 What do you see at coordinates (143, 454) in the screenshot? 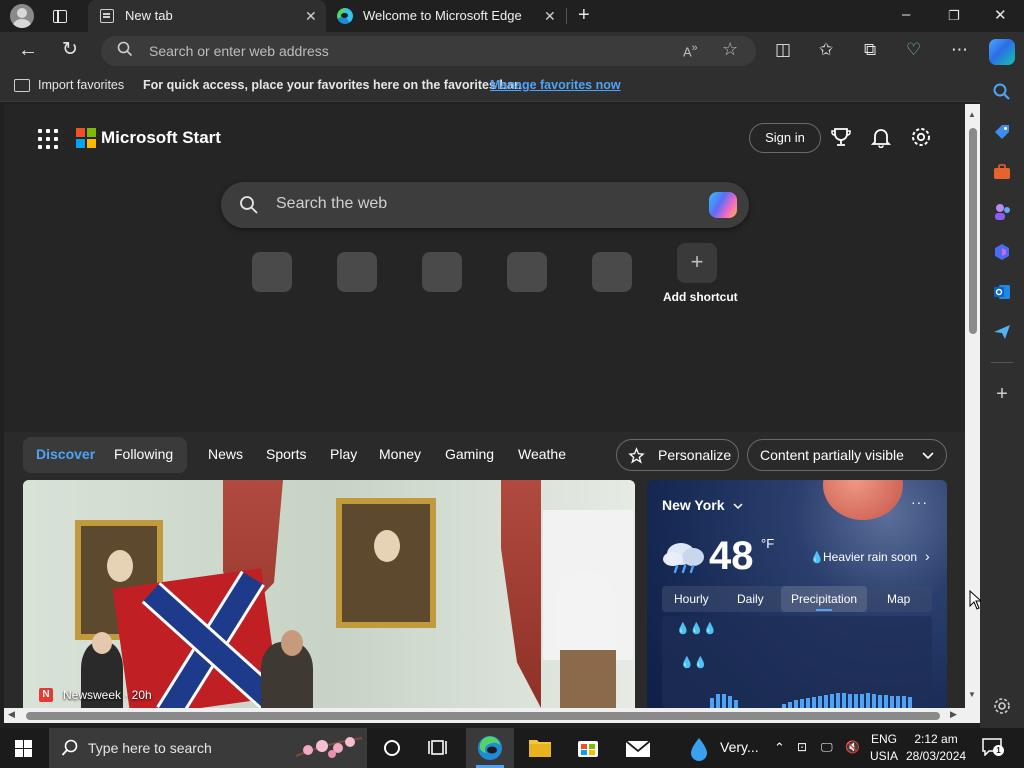
I see `tab-following: Following` at bounding box center [143, 454].